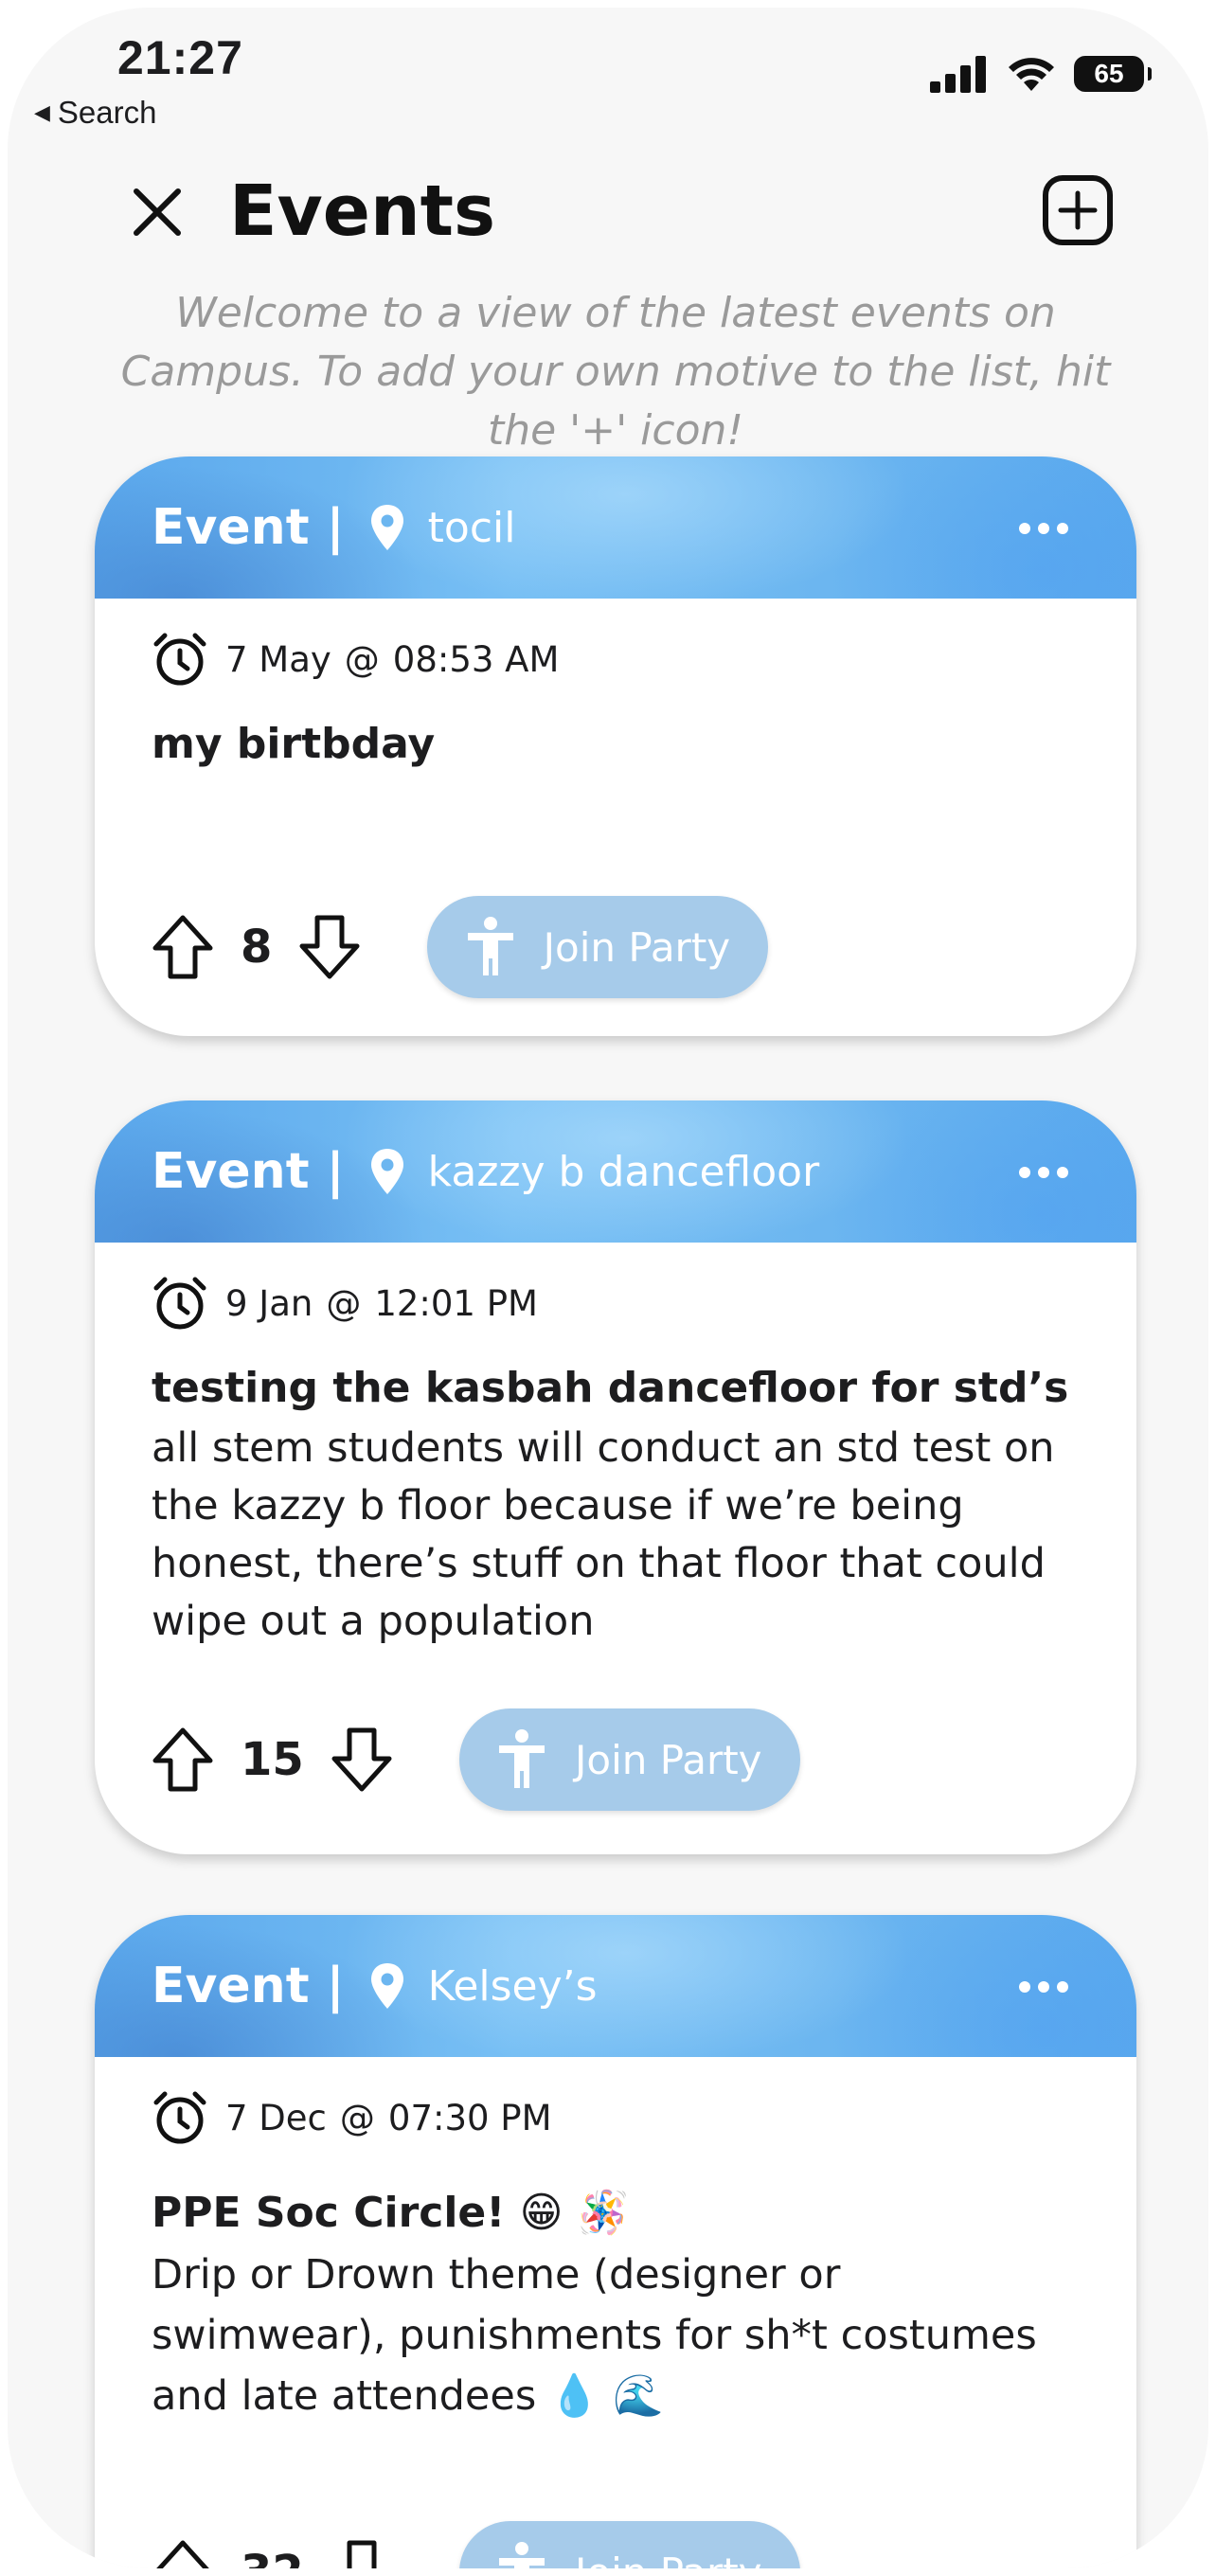 This screenshot has height=2576, width=1216. What do you see at coordinates (623, 1171) in the screenshot?
I see `event-location: kazzy b dancefloor` at bounding box center [623, 1171].